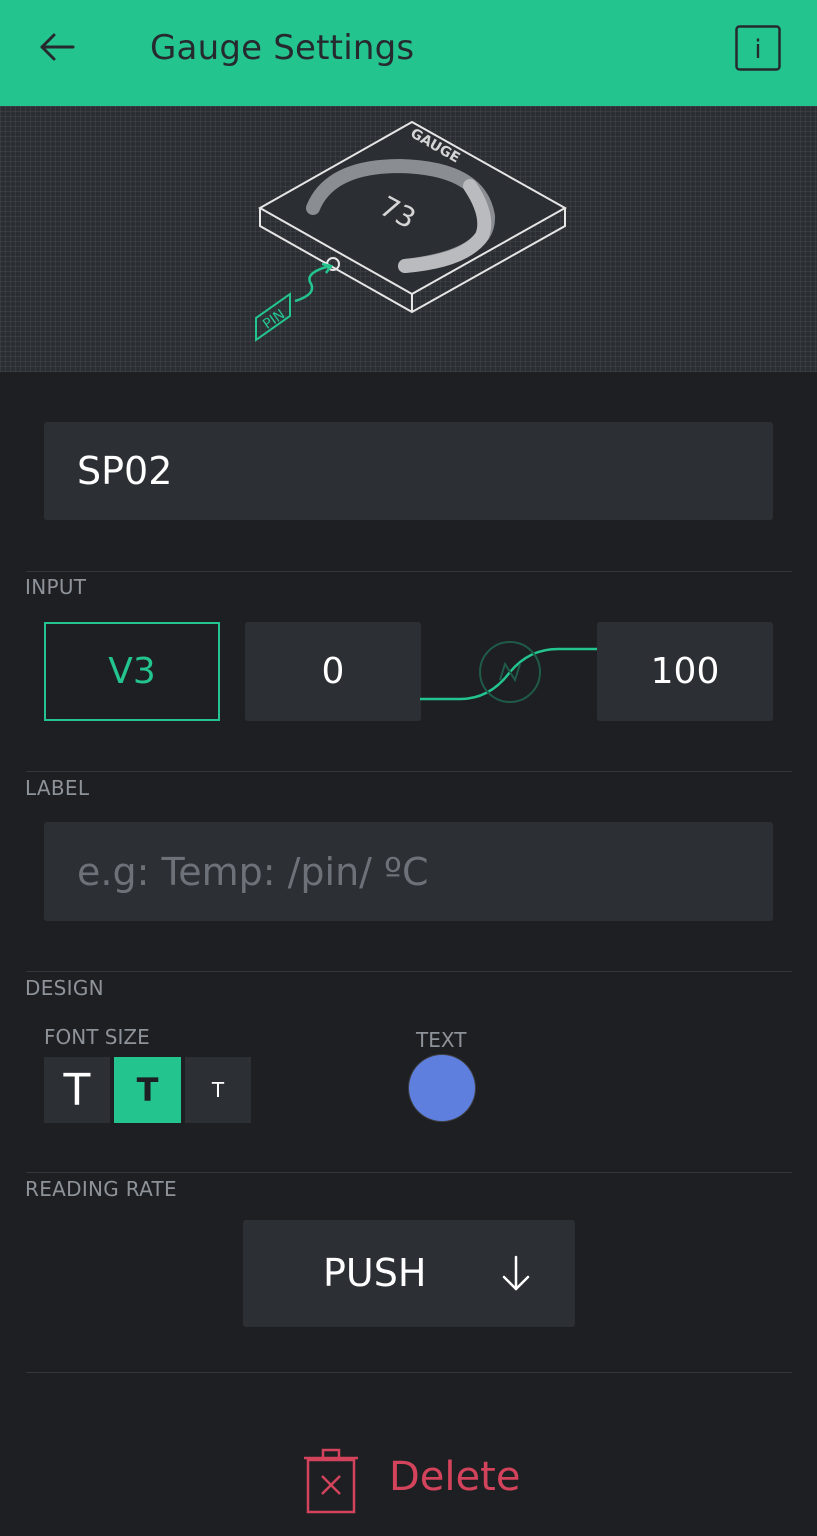 This screenshot has width=817, height=1536. Describe the element at coordinates (408, 471) in the screenshot. I see `widget-name-input: SP02` at that location.